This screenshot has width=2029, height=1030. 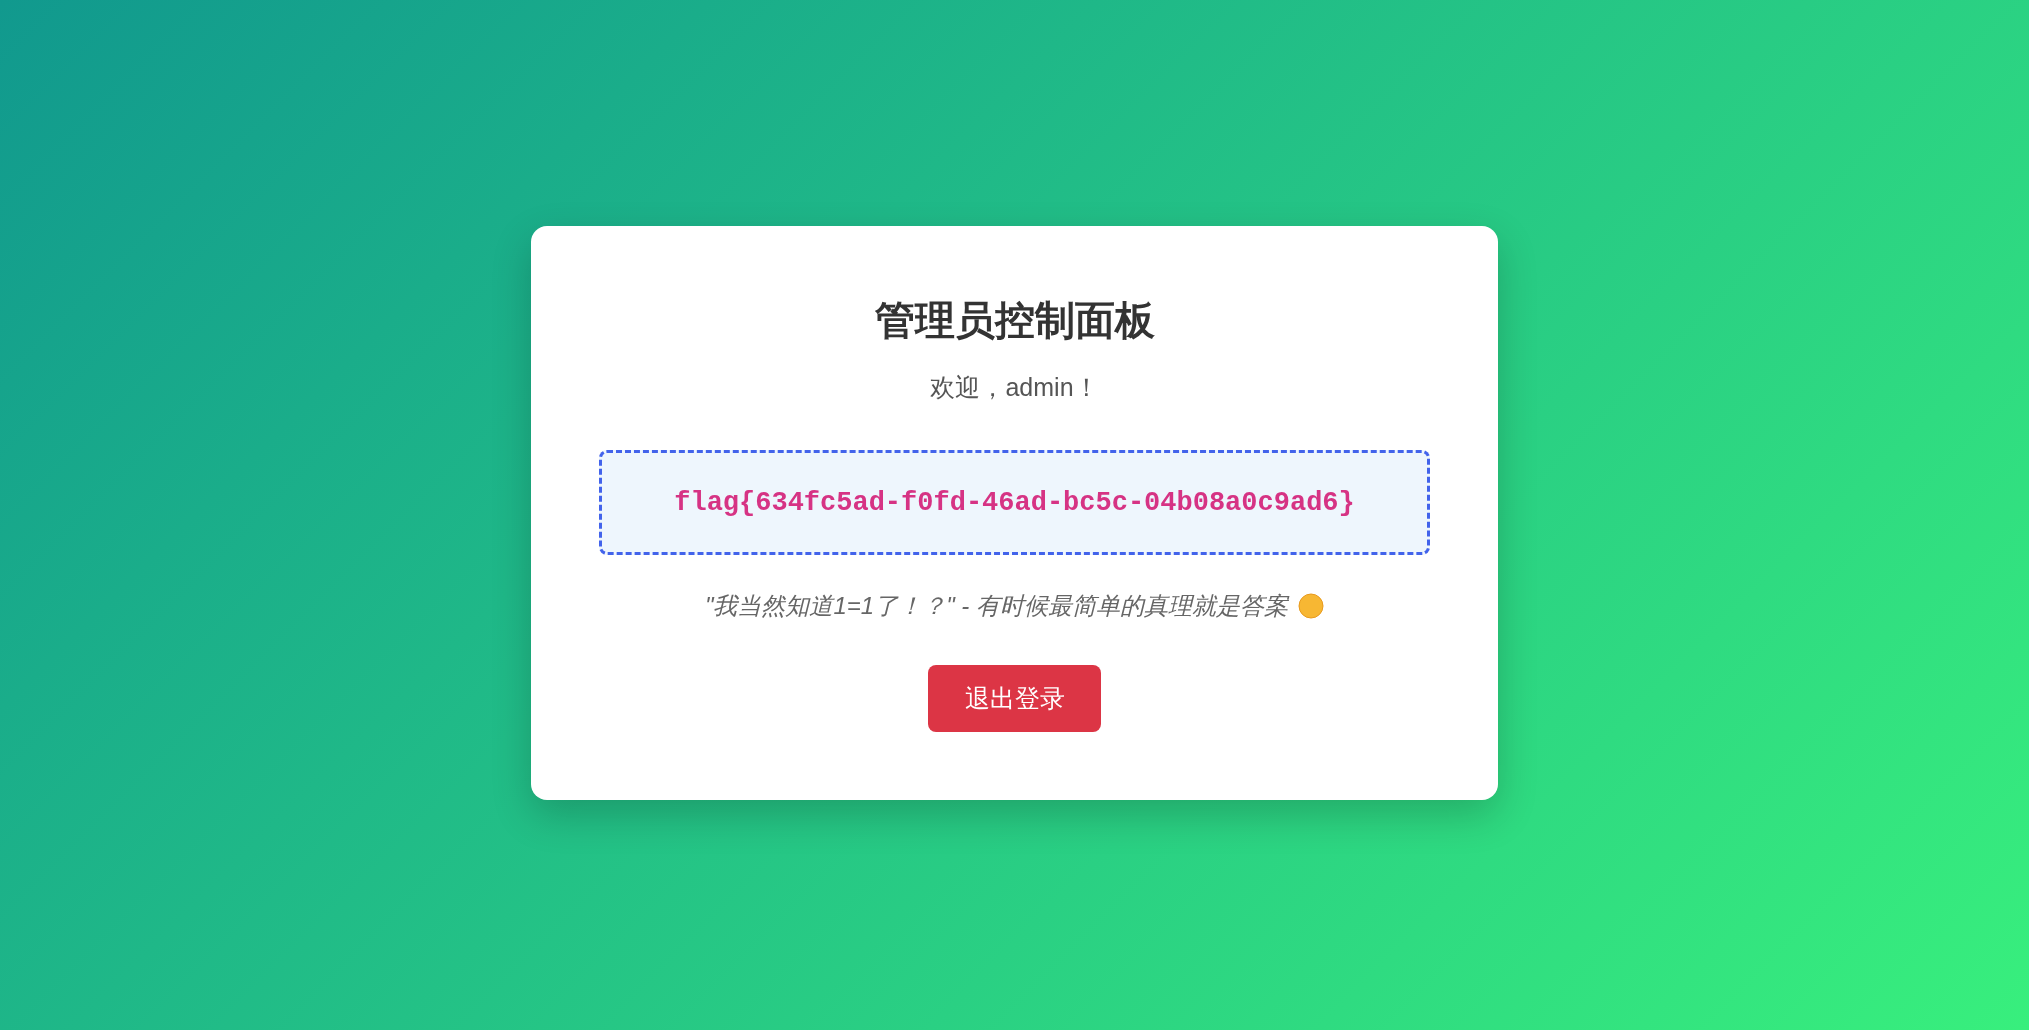 I want to click on flag-text: flag{634fc5ad-f0fd-46ad-bc5c-04b08a0c9ad6}, so click(x=1014, y=502).